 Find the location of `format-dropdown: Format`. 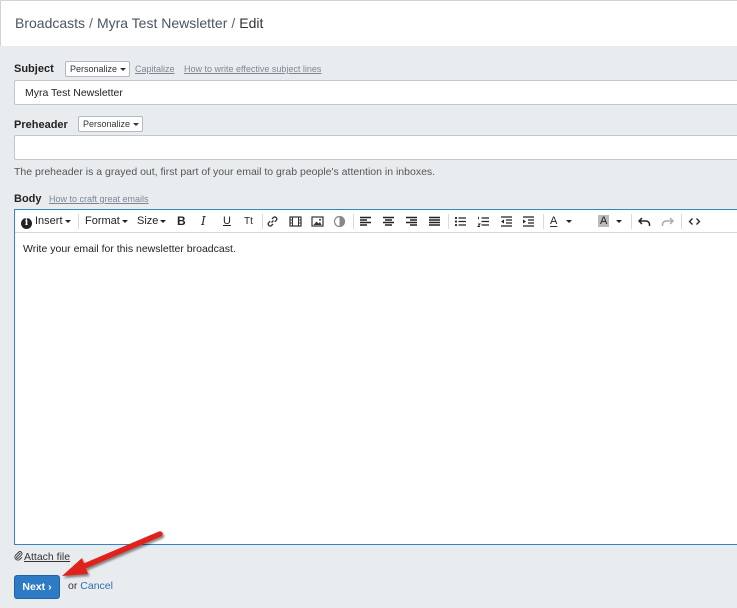

format-dropdown: Format is located at coordinates (106, 221).